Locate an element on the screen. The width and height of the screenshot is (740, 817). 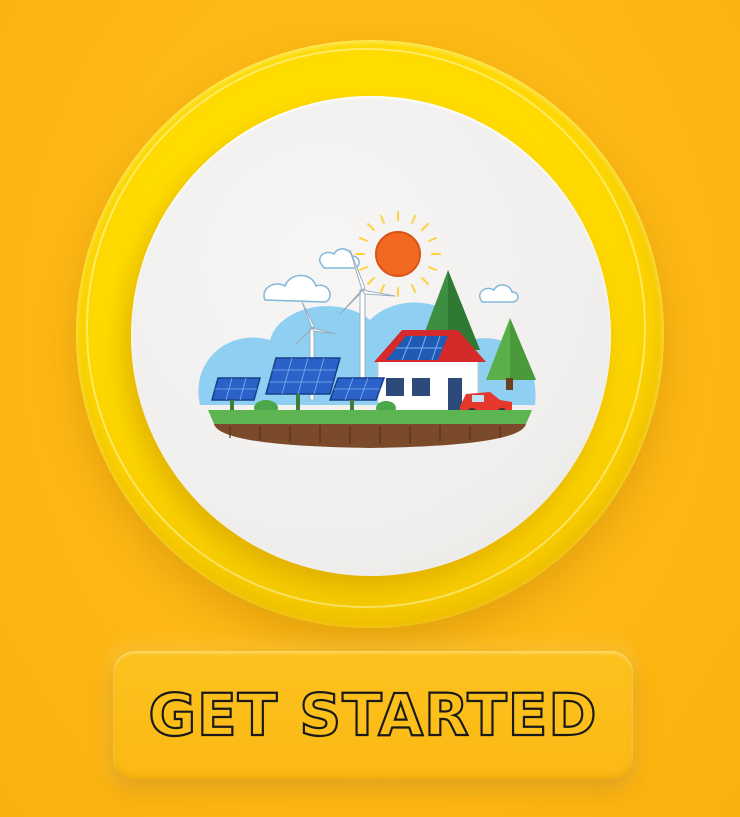
get-started-label: GET STARTED is located at coordinates (372, 715).